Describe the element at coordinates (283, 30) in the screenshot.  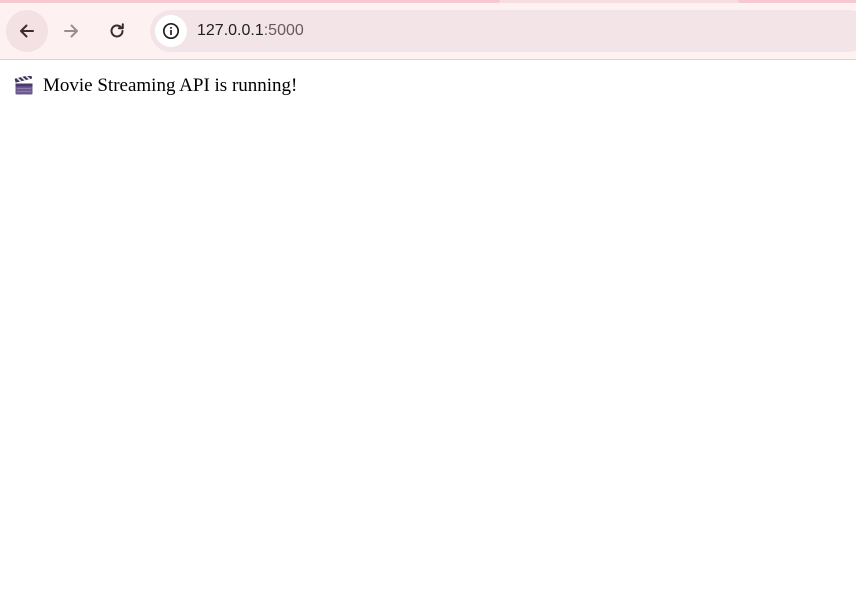
I see `url-port: :5000` at that location.